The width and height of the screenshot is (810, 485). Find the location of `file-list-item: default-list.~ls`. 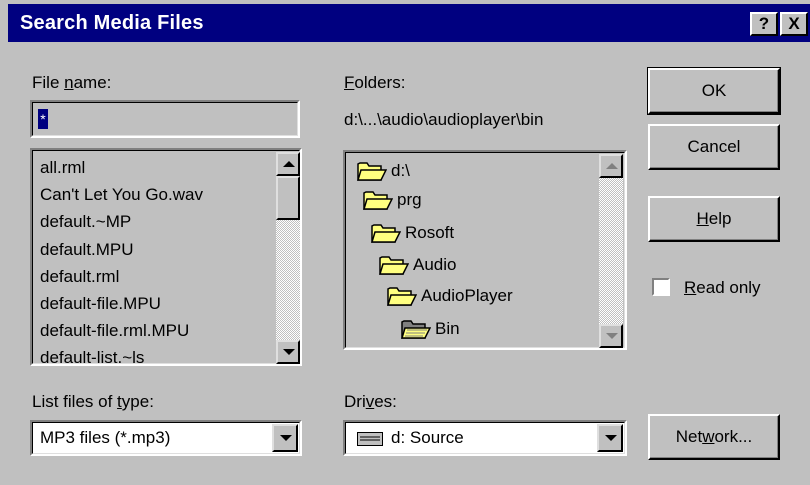

file-list-item: default-list.~ls is located at coordinates (121, 354).